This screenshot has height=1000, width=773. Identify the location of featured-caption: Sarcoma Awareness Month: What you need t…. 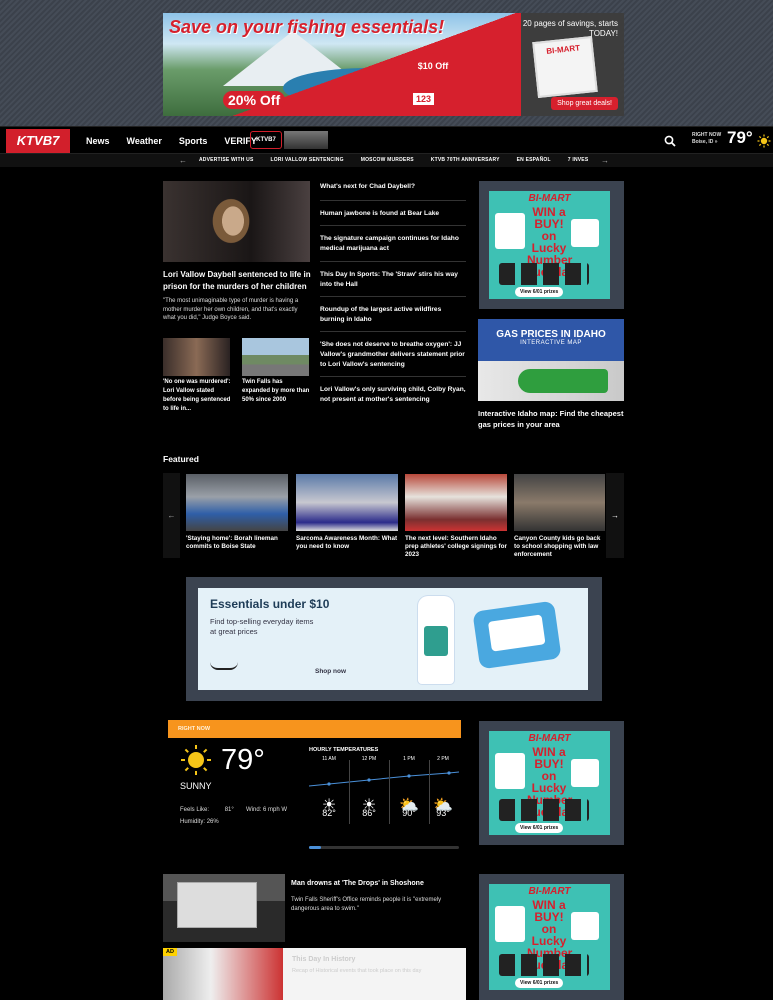
(348, 543).